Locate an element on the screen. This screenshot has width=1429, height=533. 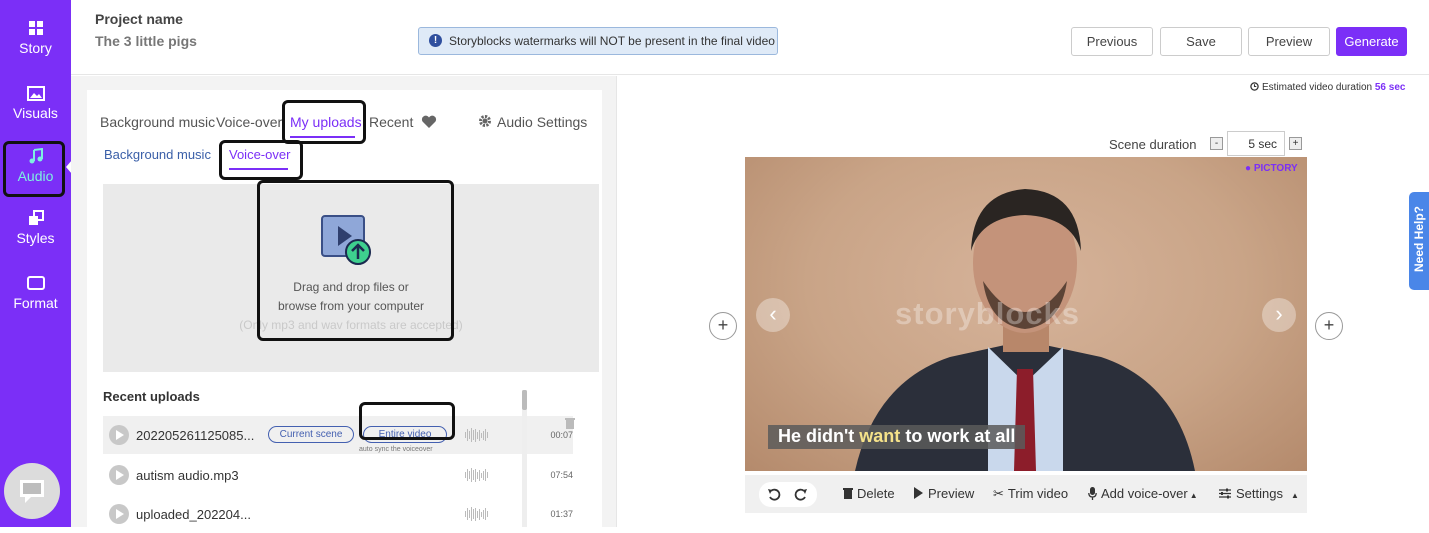
settings-label: Settings is located at coordinates (1259, 493).